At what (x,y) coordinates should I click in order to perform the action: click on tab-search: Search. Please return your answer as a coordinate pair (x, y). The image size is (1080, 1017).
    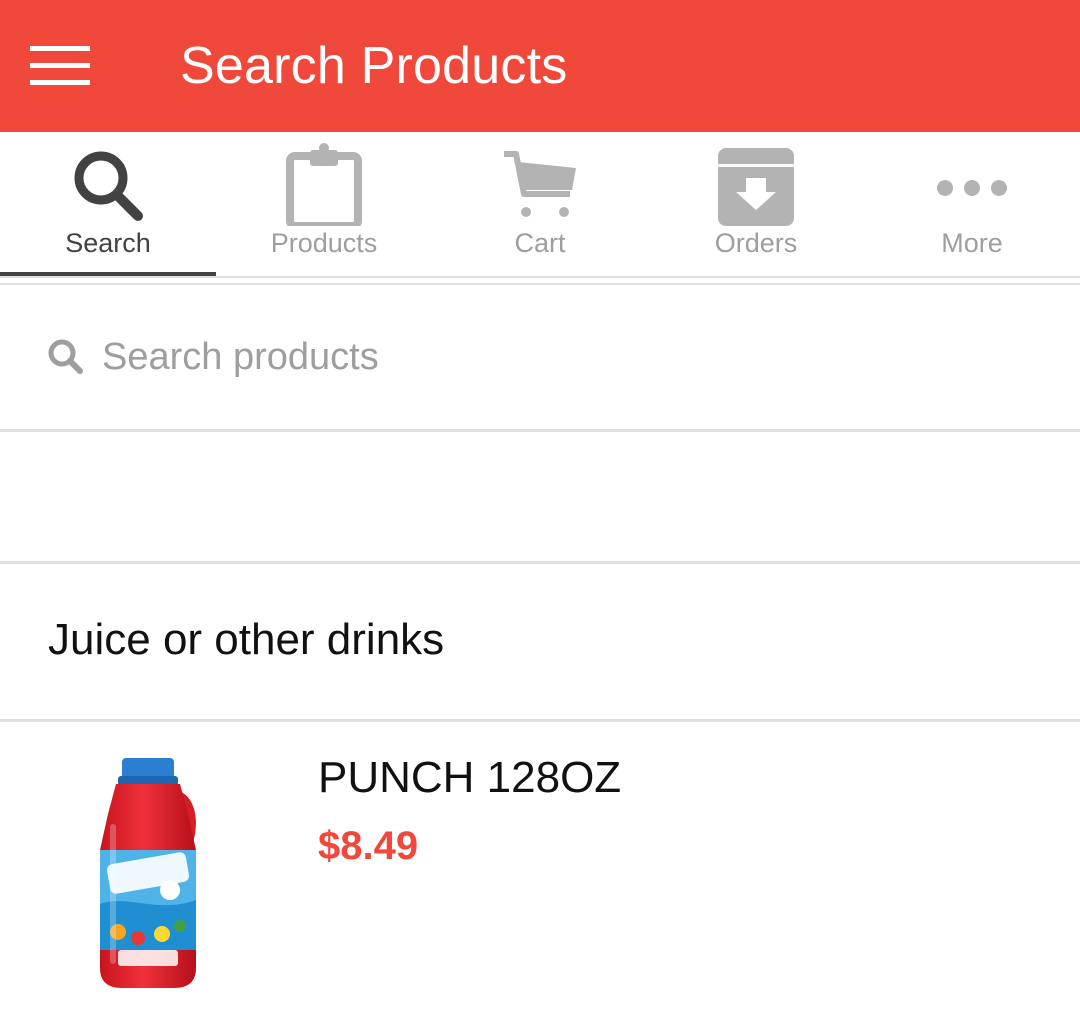
    Looking at the image, I should click on (108, 205).